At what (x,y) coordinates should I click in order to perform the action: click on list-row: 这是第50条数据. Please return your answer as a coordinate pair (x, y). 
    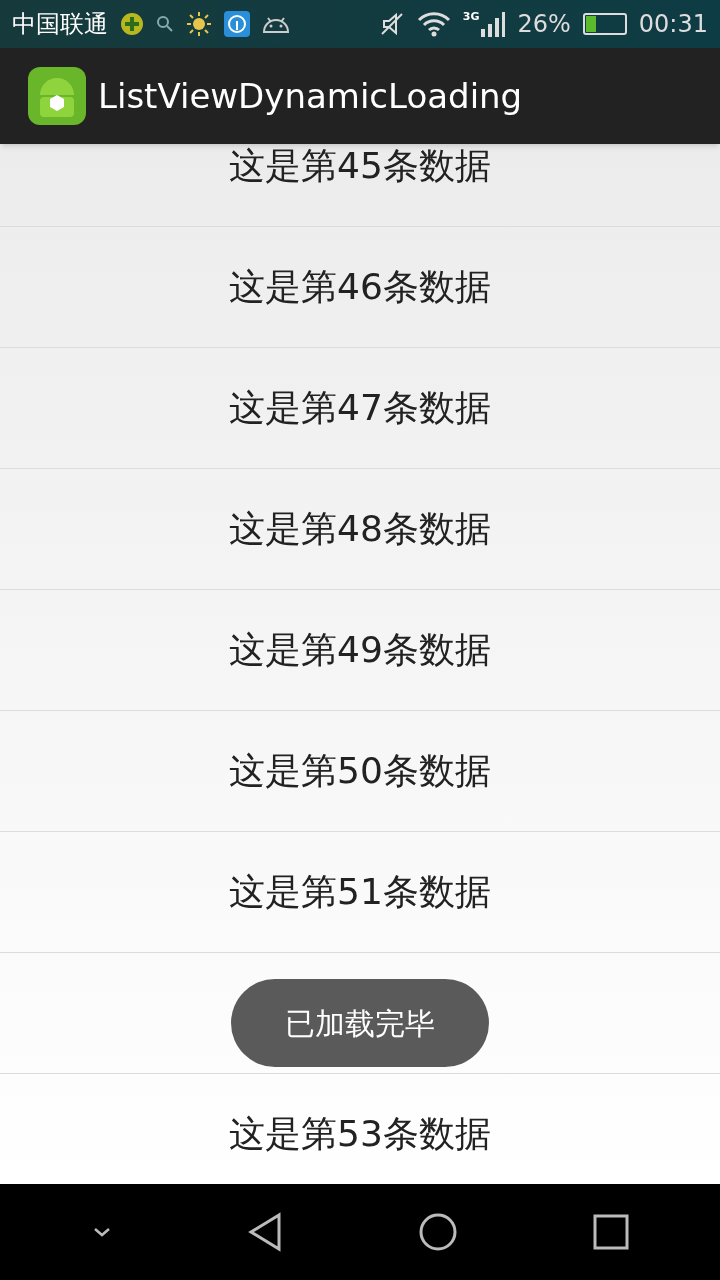
    Looking at the image, I should click on (360, 771).